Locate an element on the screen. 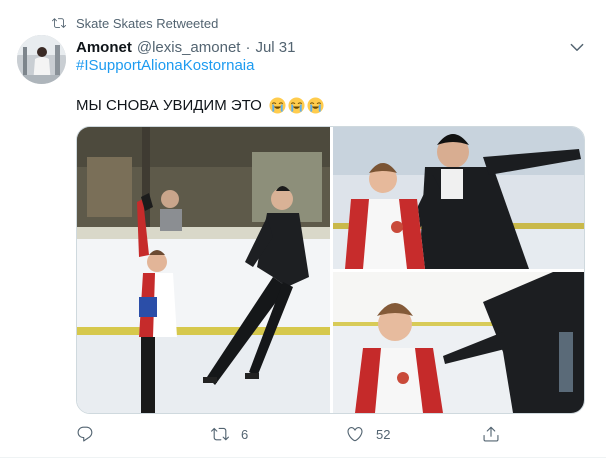  retweet-button: 6 is located at coordinates (229, 434).